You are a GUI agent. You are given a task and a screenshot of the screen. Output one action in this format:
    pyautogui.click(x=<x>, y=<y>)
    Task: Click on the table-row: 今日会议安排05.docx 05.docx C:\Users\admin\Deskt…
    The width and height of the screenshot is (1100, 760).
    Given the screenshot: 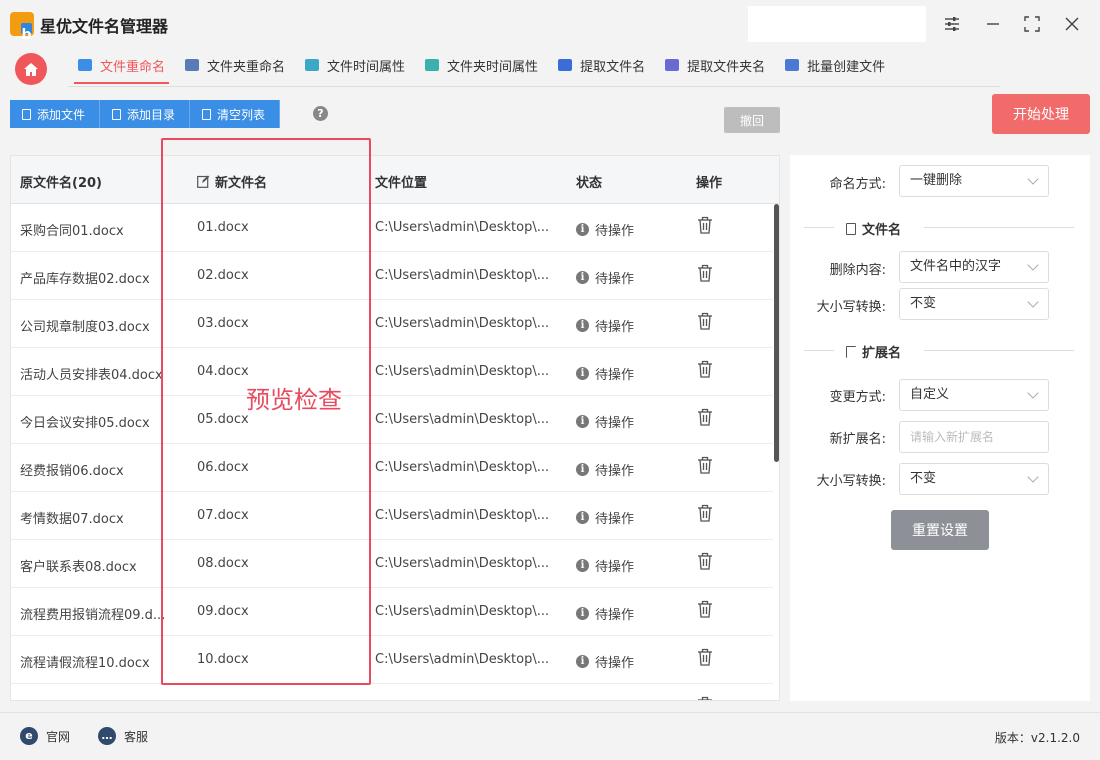 What is the action you would take?
    pyautogui.click(x=392, y=420)
    